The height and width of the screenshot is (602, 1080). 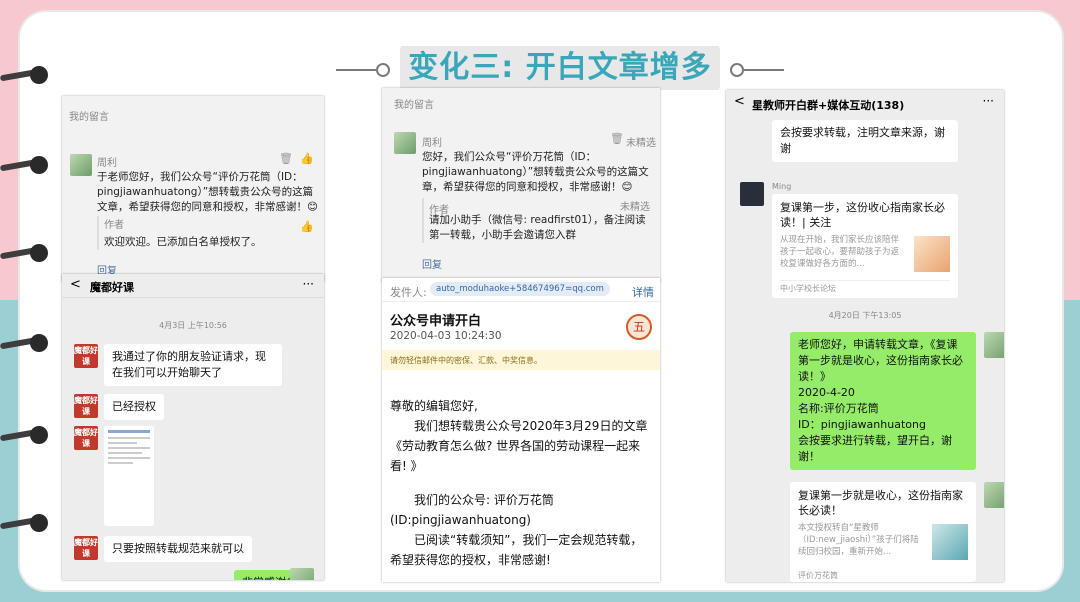 What do you see at coordinates (460, 520) in the screenshot?
I see `email-body-3: (ID:pingjiawanhuatong)` at bounding box center [460, 520].